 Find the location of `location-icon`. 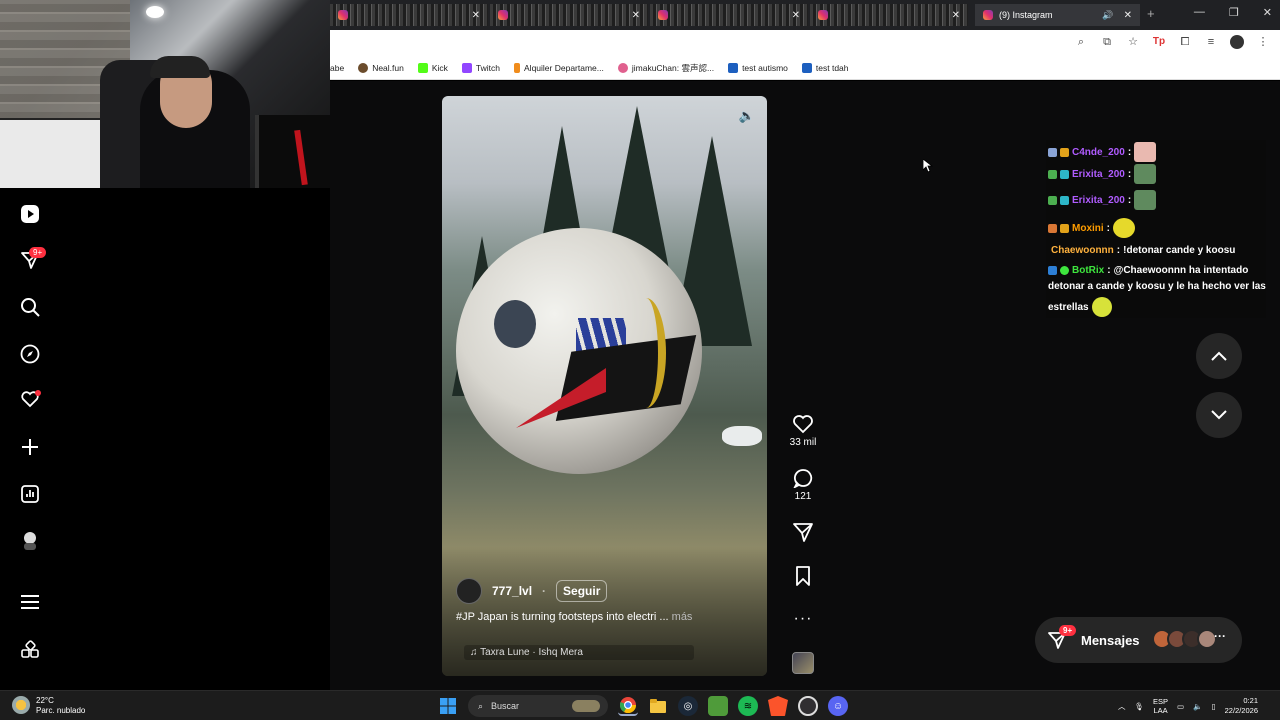

location-icon is located at coordinates (517, 67).